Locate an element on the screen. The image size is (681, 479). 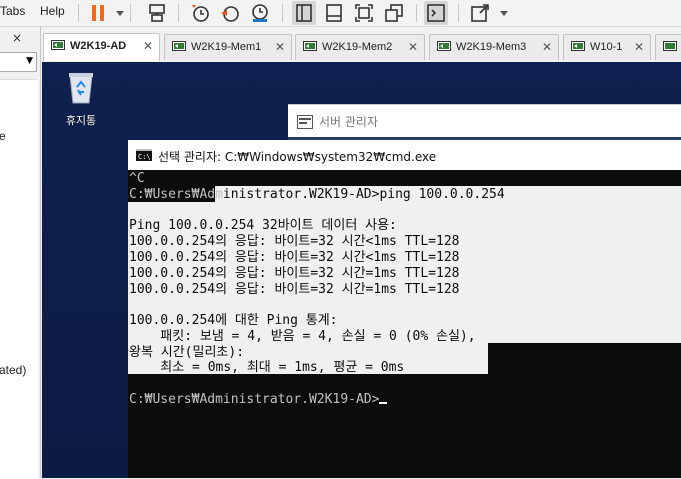
fit-guest-icon is located at coordinates (364, 13).